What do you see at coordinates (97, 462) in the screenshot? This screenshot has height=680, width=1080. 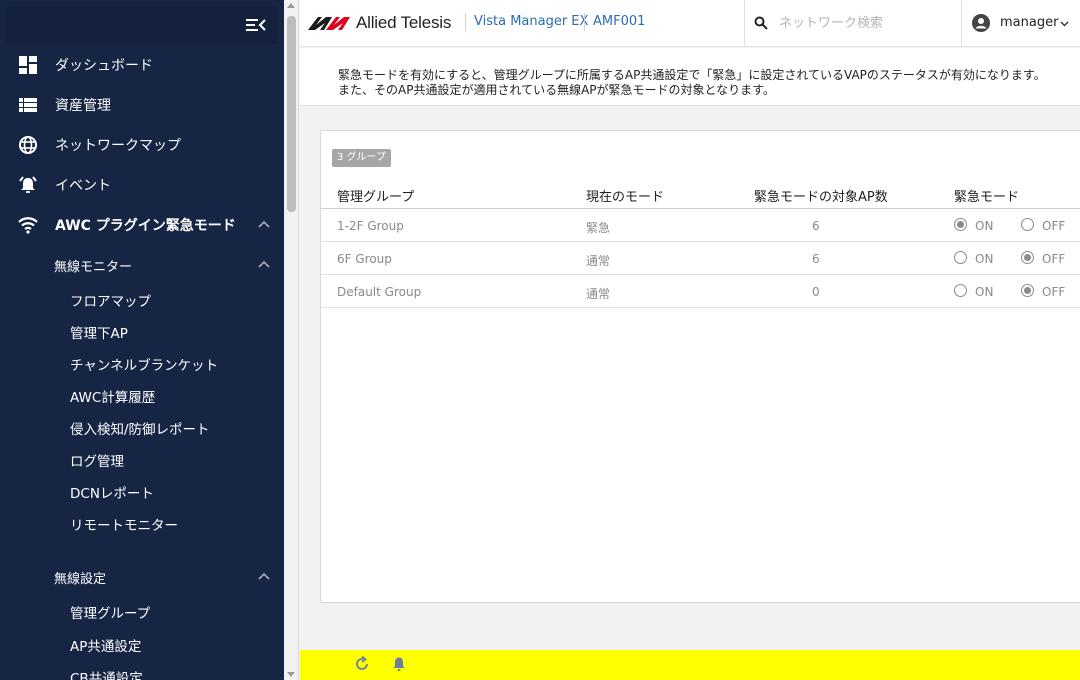 I see `sidebar-item-label: ログ管理` at bounding box center [97, 462].